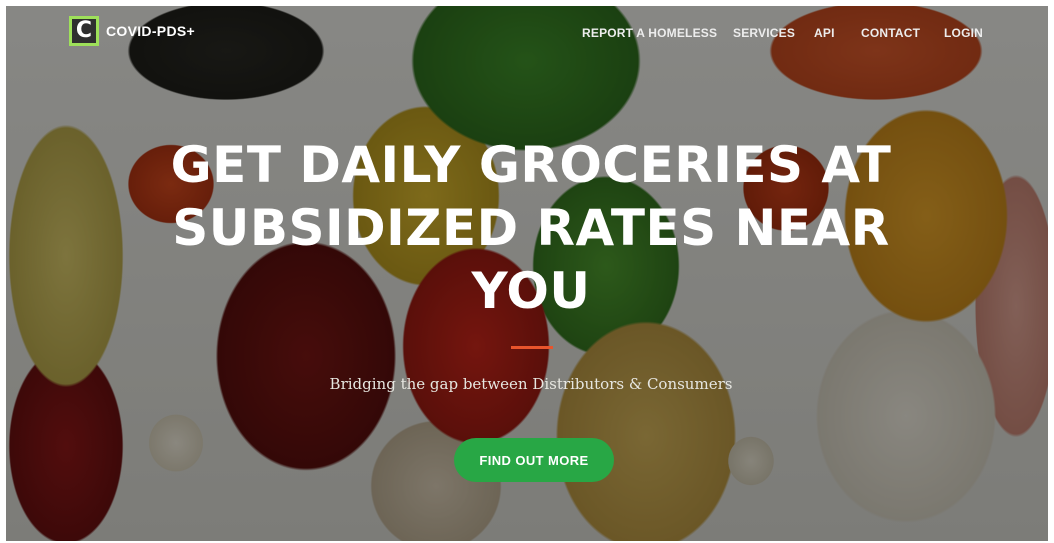 The image size is (1054, 543). I want to click on nav-link-report-homeless: REPORT A HOMELESS, so click(649, 33).